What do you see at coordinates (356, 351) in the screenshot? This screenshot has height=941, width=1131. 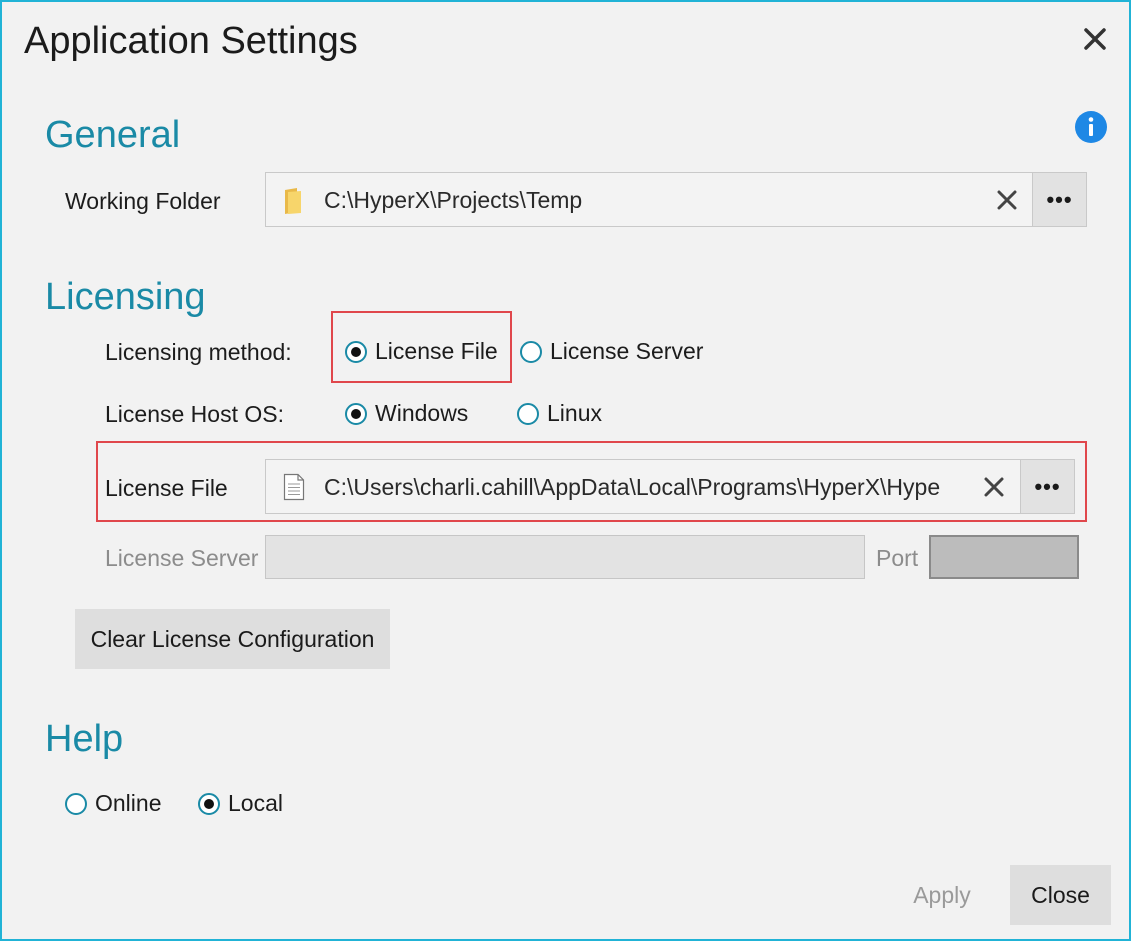 I see `radio-license-file-indicator` at bounding box center [356, 351].